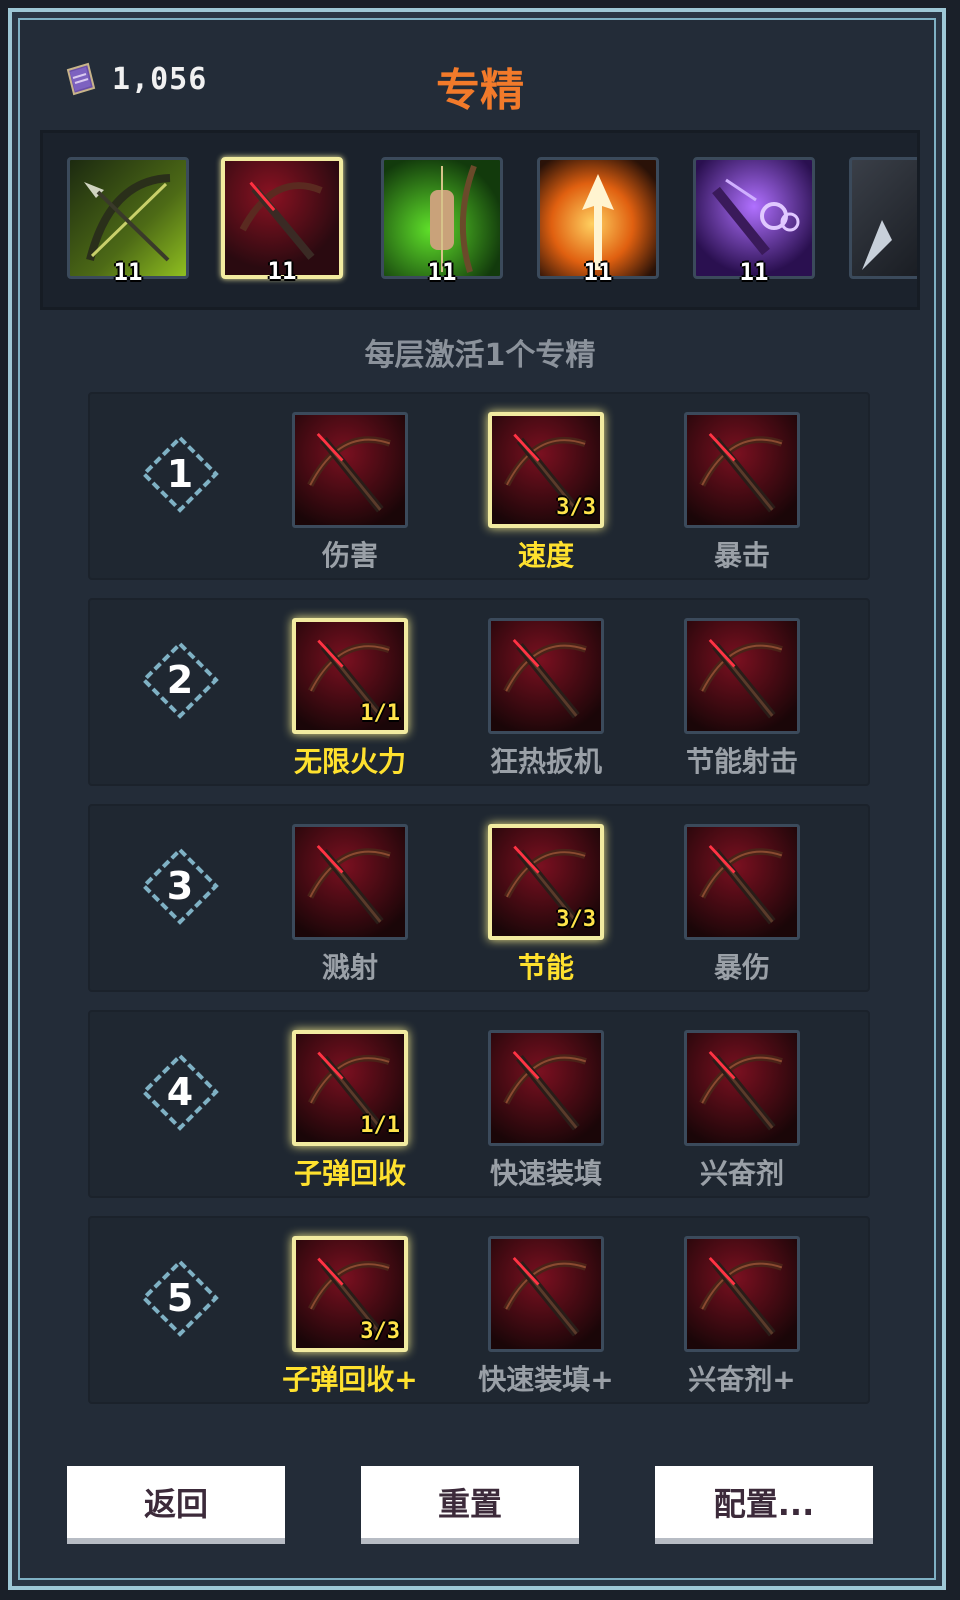  What do you see at coordinates (128, 221) in the screenshot?
I see `weapon-slot-green-bow: 11` at bounding box center [128, 221].